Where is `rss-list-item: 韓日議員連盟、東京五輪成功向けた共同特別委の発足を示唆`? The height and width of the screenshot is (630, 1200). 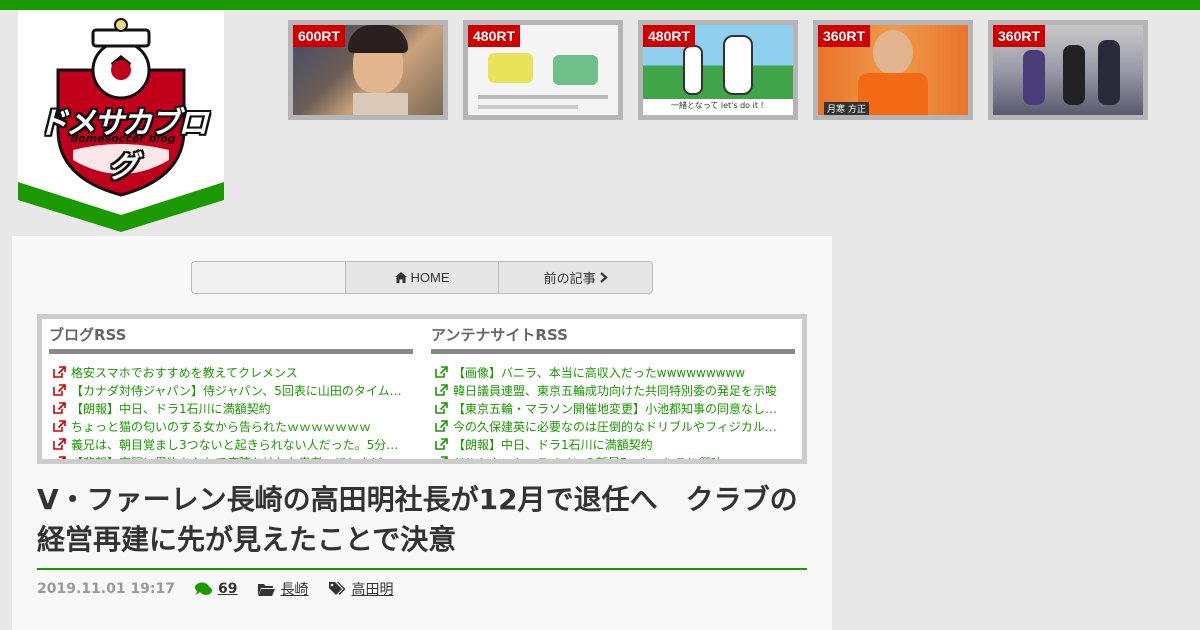
rss-list-item: 韓日議員連盟、東京五輪成功向けた共同特別委の発足を示唆 is located at coordinates (613, 390).